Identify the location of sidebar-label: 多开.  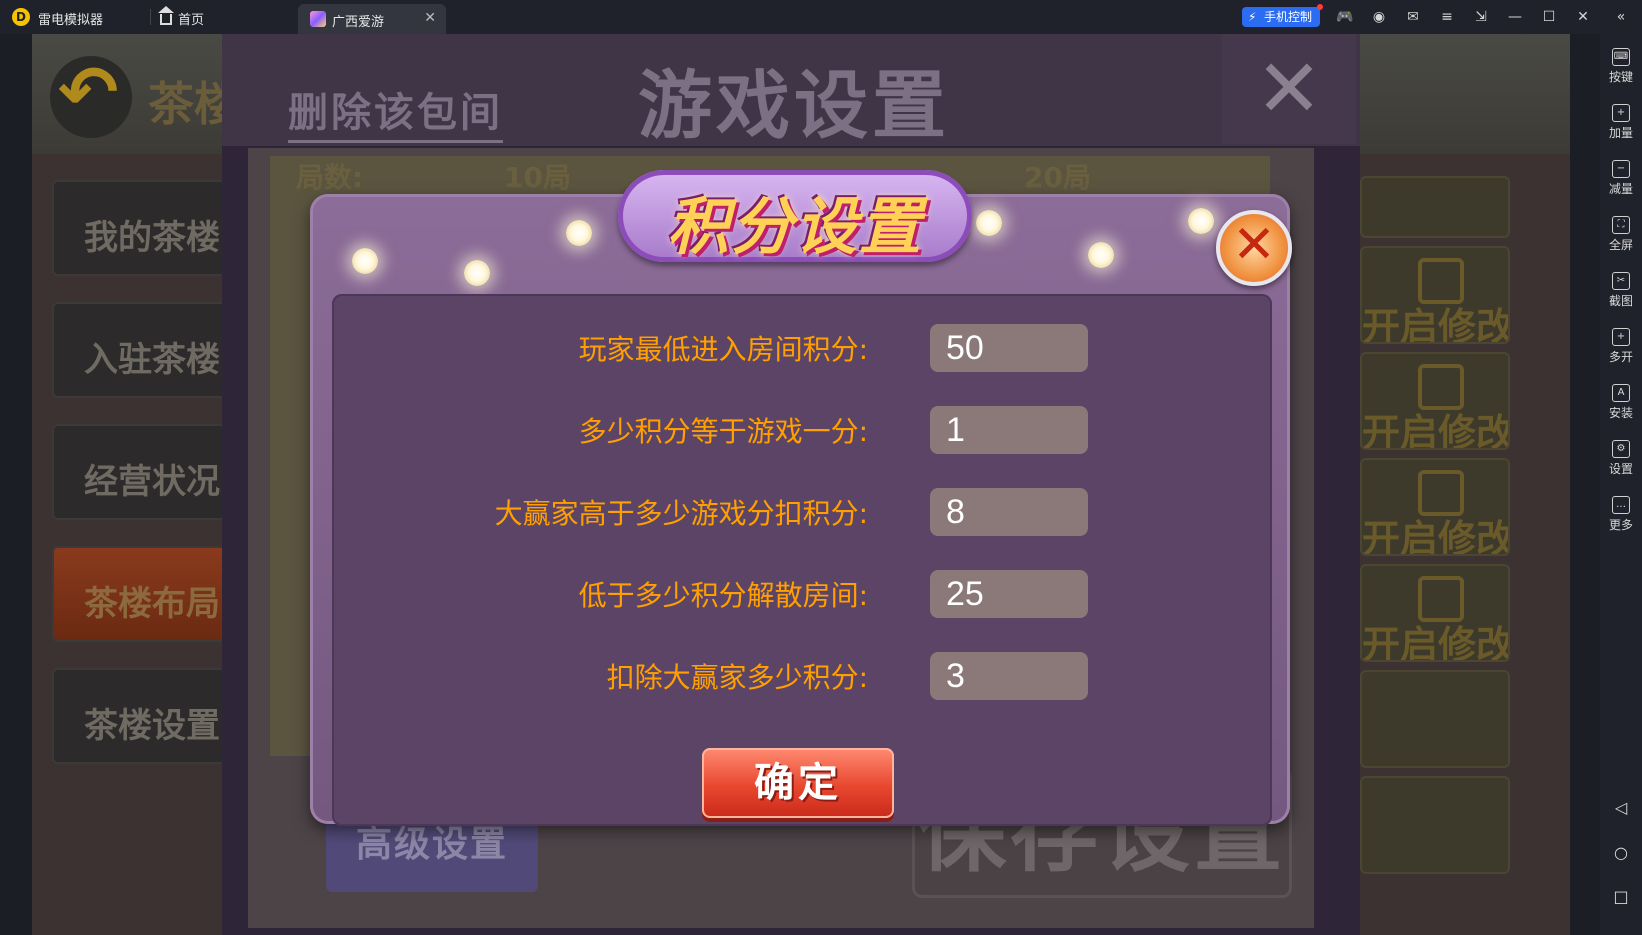
(1620, 357).